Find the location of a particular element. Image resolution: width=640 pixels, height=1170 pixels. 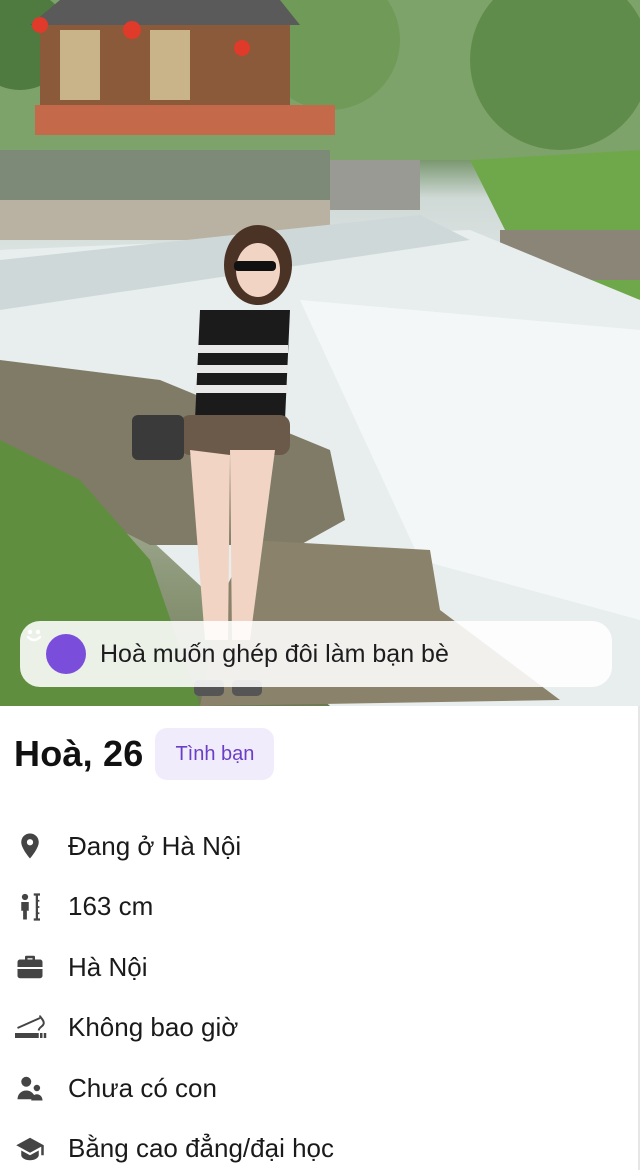

detail-education-text: Bằng cao đẳng/đại học is located at coordinates (201, 1148).